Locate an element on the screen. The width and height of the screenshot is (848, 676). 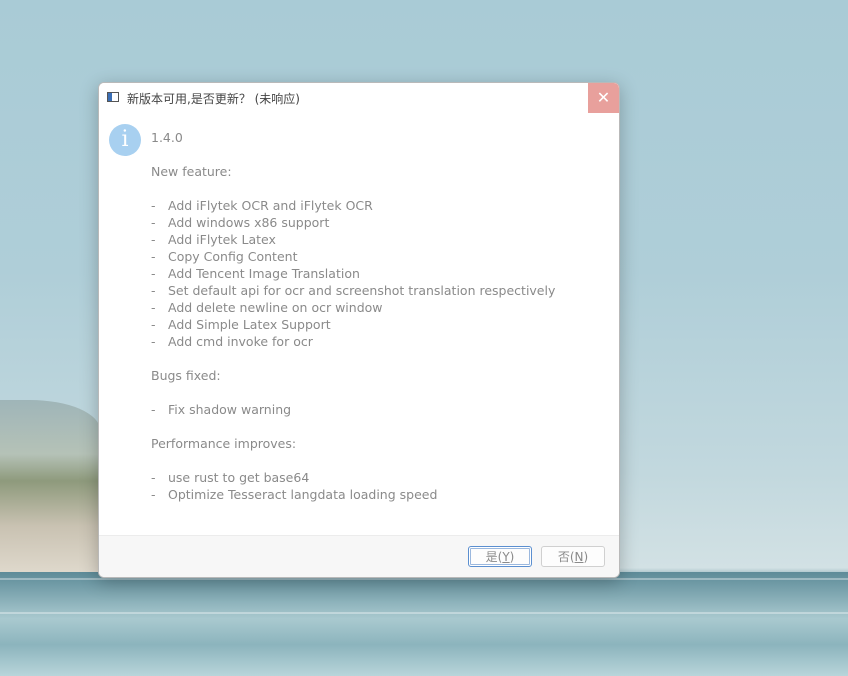
list-item-text: use rust to get base64 is located at coordinates (239, 477).